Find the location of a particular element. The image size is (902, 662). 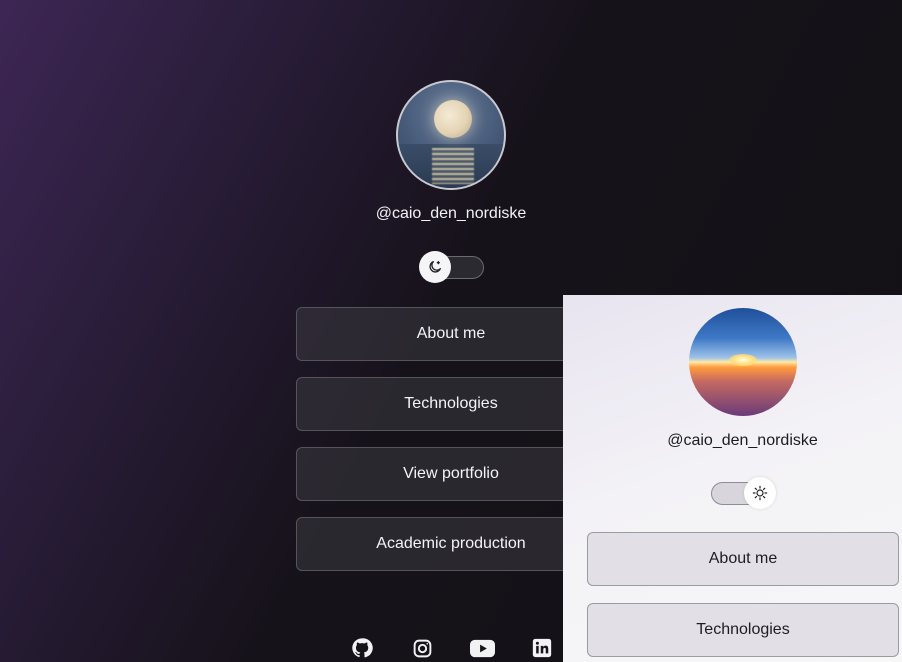

button-label: View portfolio is located at coordinates (451, 473).